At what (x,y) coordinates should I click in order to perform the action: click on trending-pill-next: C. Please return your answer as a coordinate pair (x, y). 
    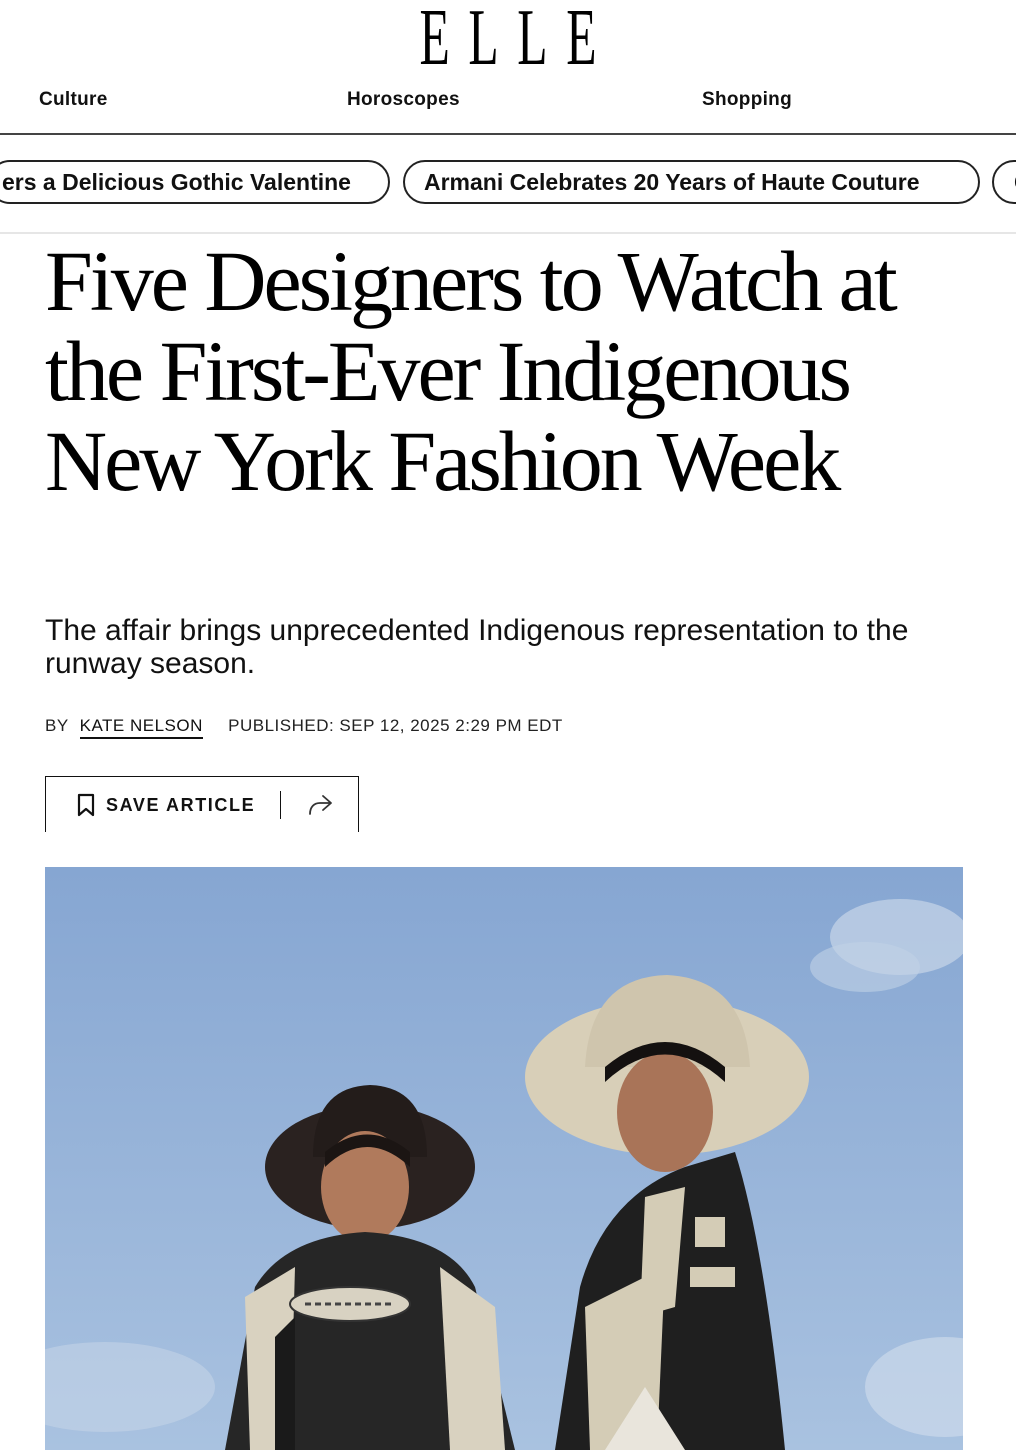
    Looking at the image, I should click on (1004, 182).